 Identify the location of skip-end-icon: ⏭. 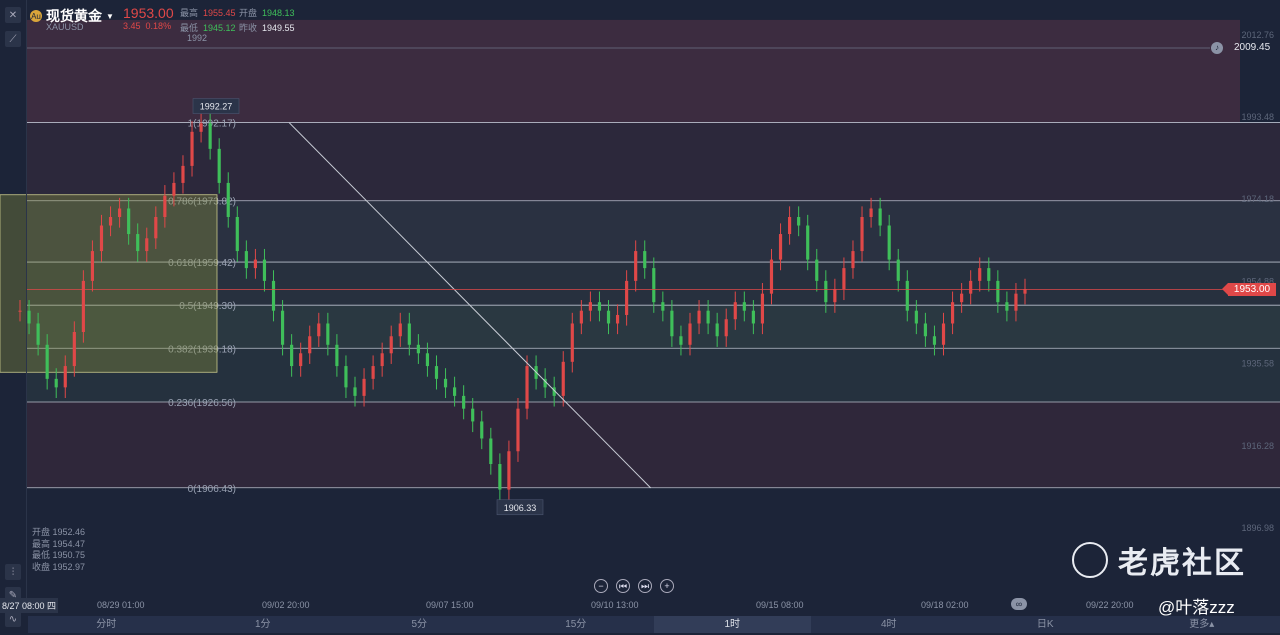
(645, 586).